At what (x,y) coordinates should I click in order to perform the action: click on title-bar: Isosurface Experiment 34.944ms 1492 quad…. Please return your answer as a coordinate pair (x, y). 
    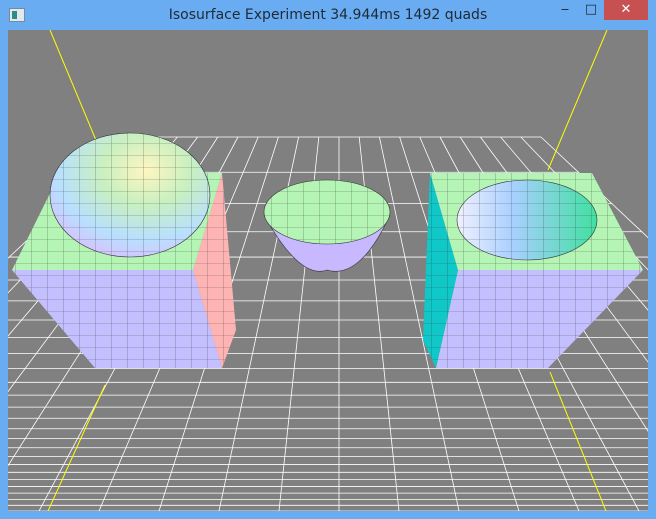
    Looking at the image, I should click on (328, 15).